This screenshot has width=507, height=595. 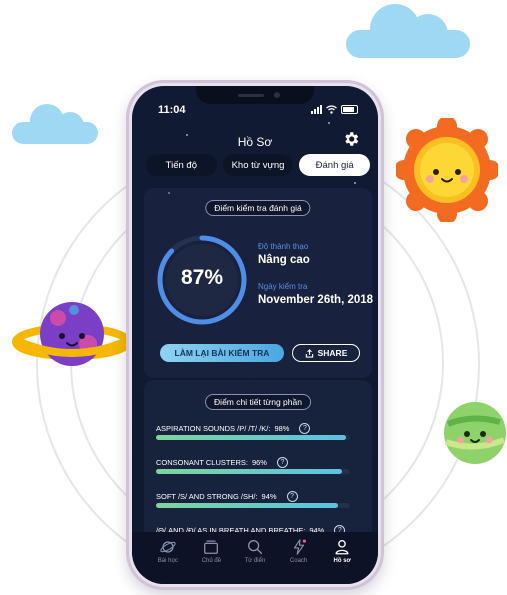 What do you see at coordinates (222, 462) in the screenshot?
I see `skill-label: CONSONANT CLUSTERS: 96%?` at bounding box center [222, 462].